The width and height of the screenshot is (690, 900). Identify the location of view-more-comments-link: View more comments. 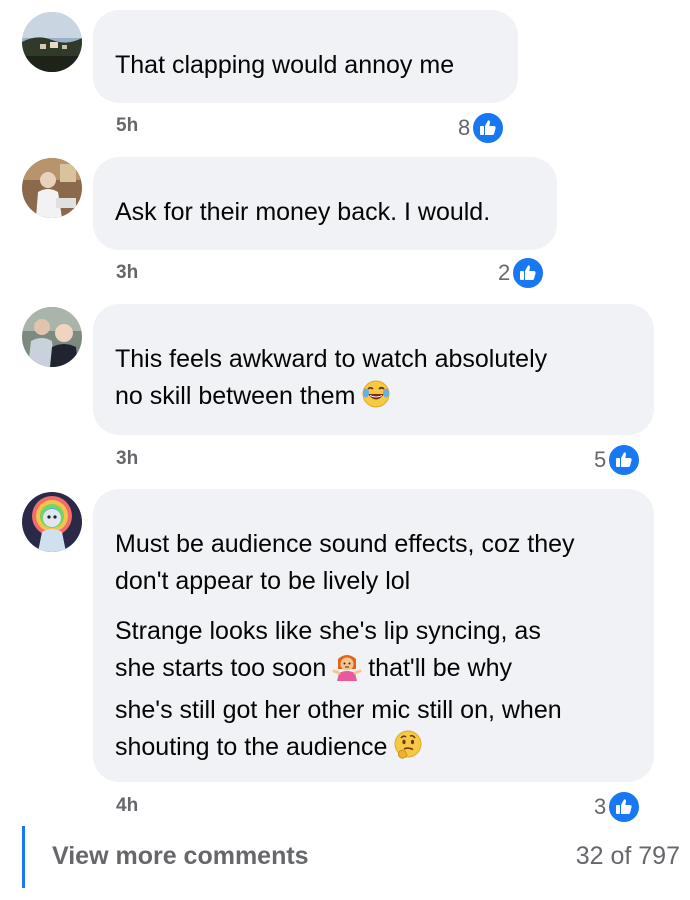
(180, 856).